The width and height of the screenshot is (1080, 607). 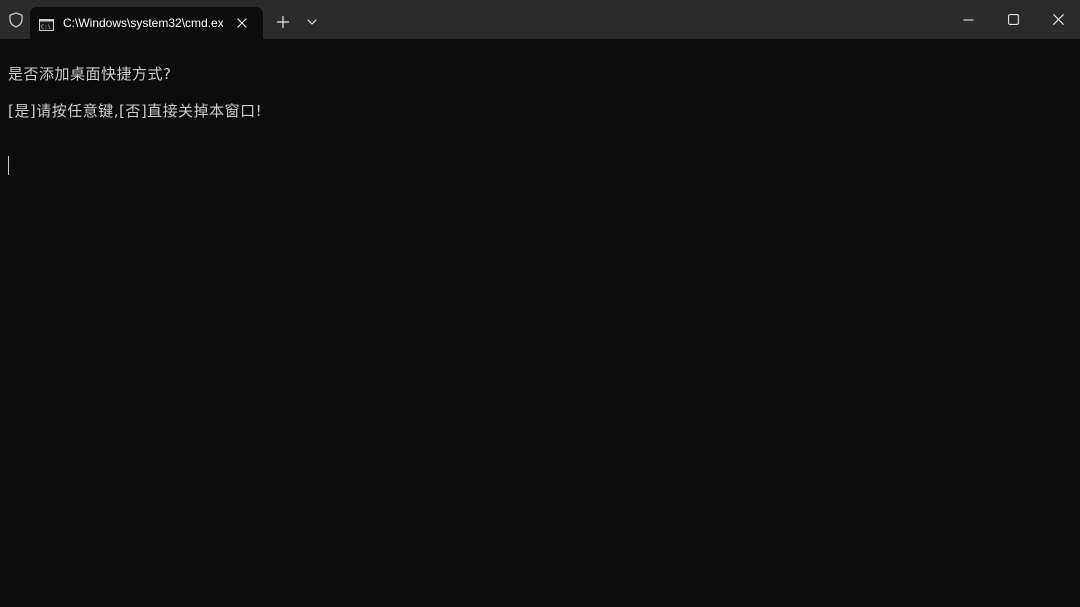 I want to click on title-bar: C:\ C:\Windows\system32\cmd.ex, so click(x=540, y=19).